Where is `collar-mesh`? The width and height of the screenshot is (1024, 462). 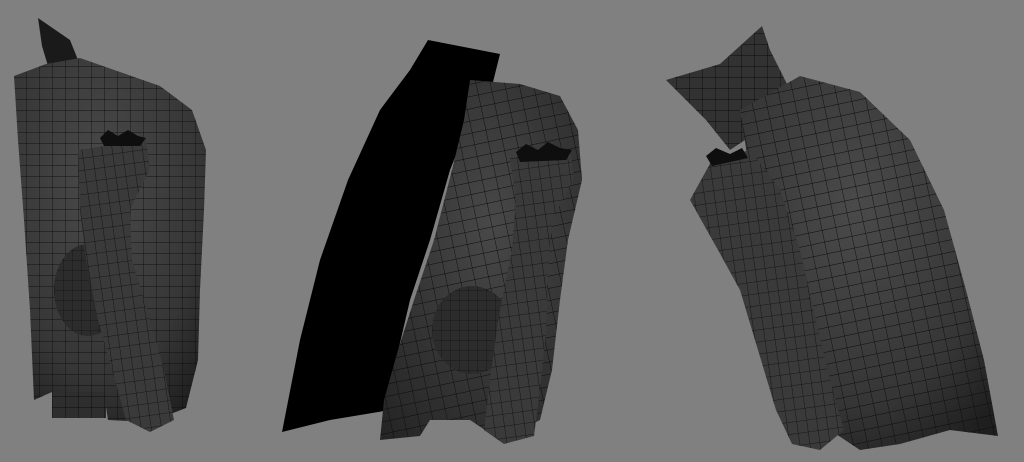
collar-mesh is located at coordinates (58, 42).